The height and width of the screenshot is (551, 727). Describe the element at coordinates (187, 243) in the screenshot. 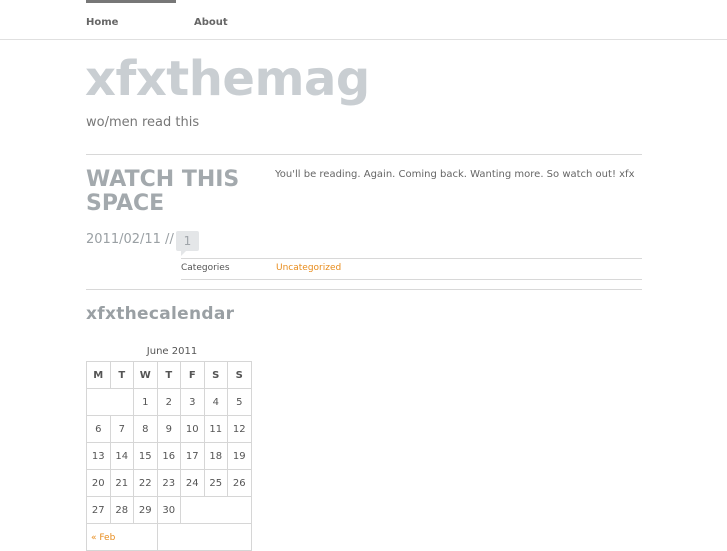

I see `comment-count-bubble: 1` at that location.